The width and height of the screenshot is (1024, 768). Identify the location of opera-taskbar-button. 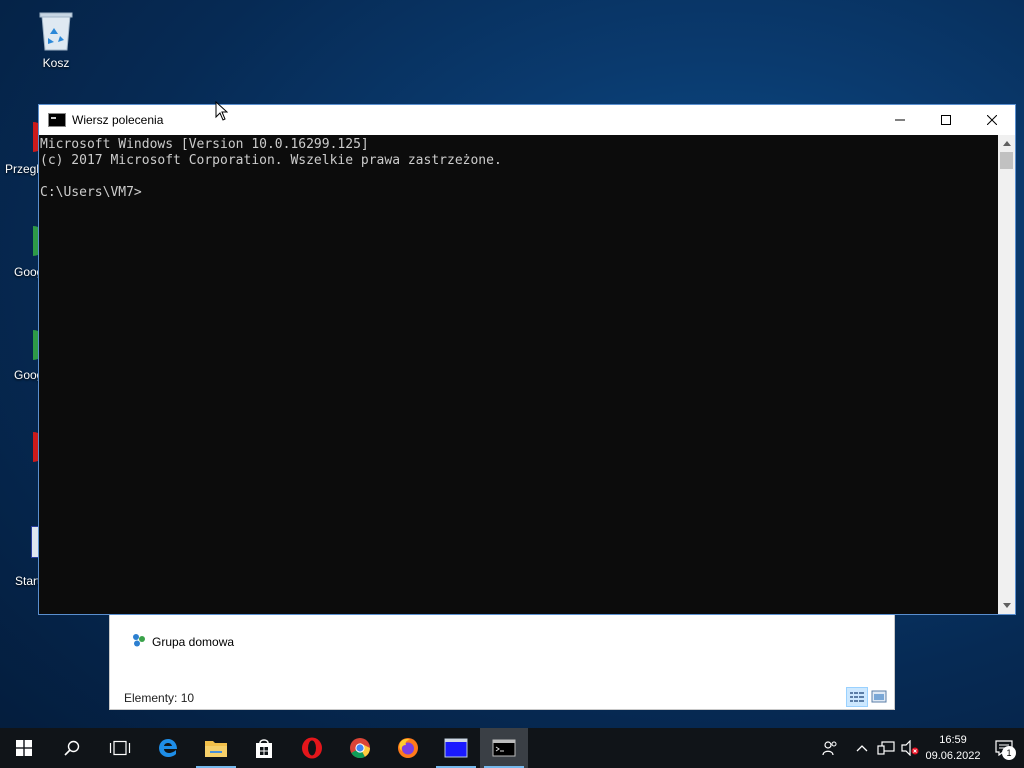
(312, 748).